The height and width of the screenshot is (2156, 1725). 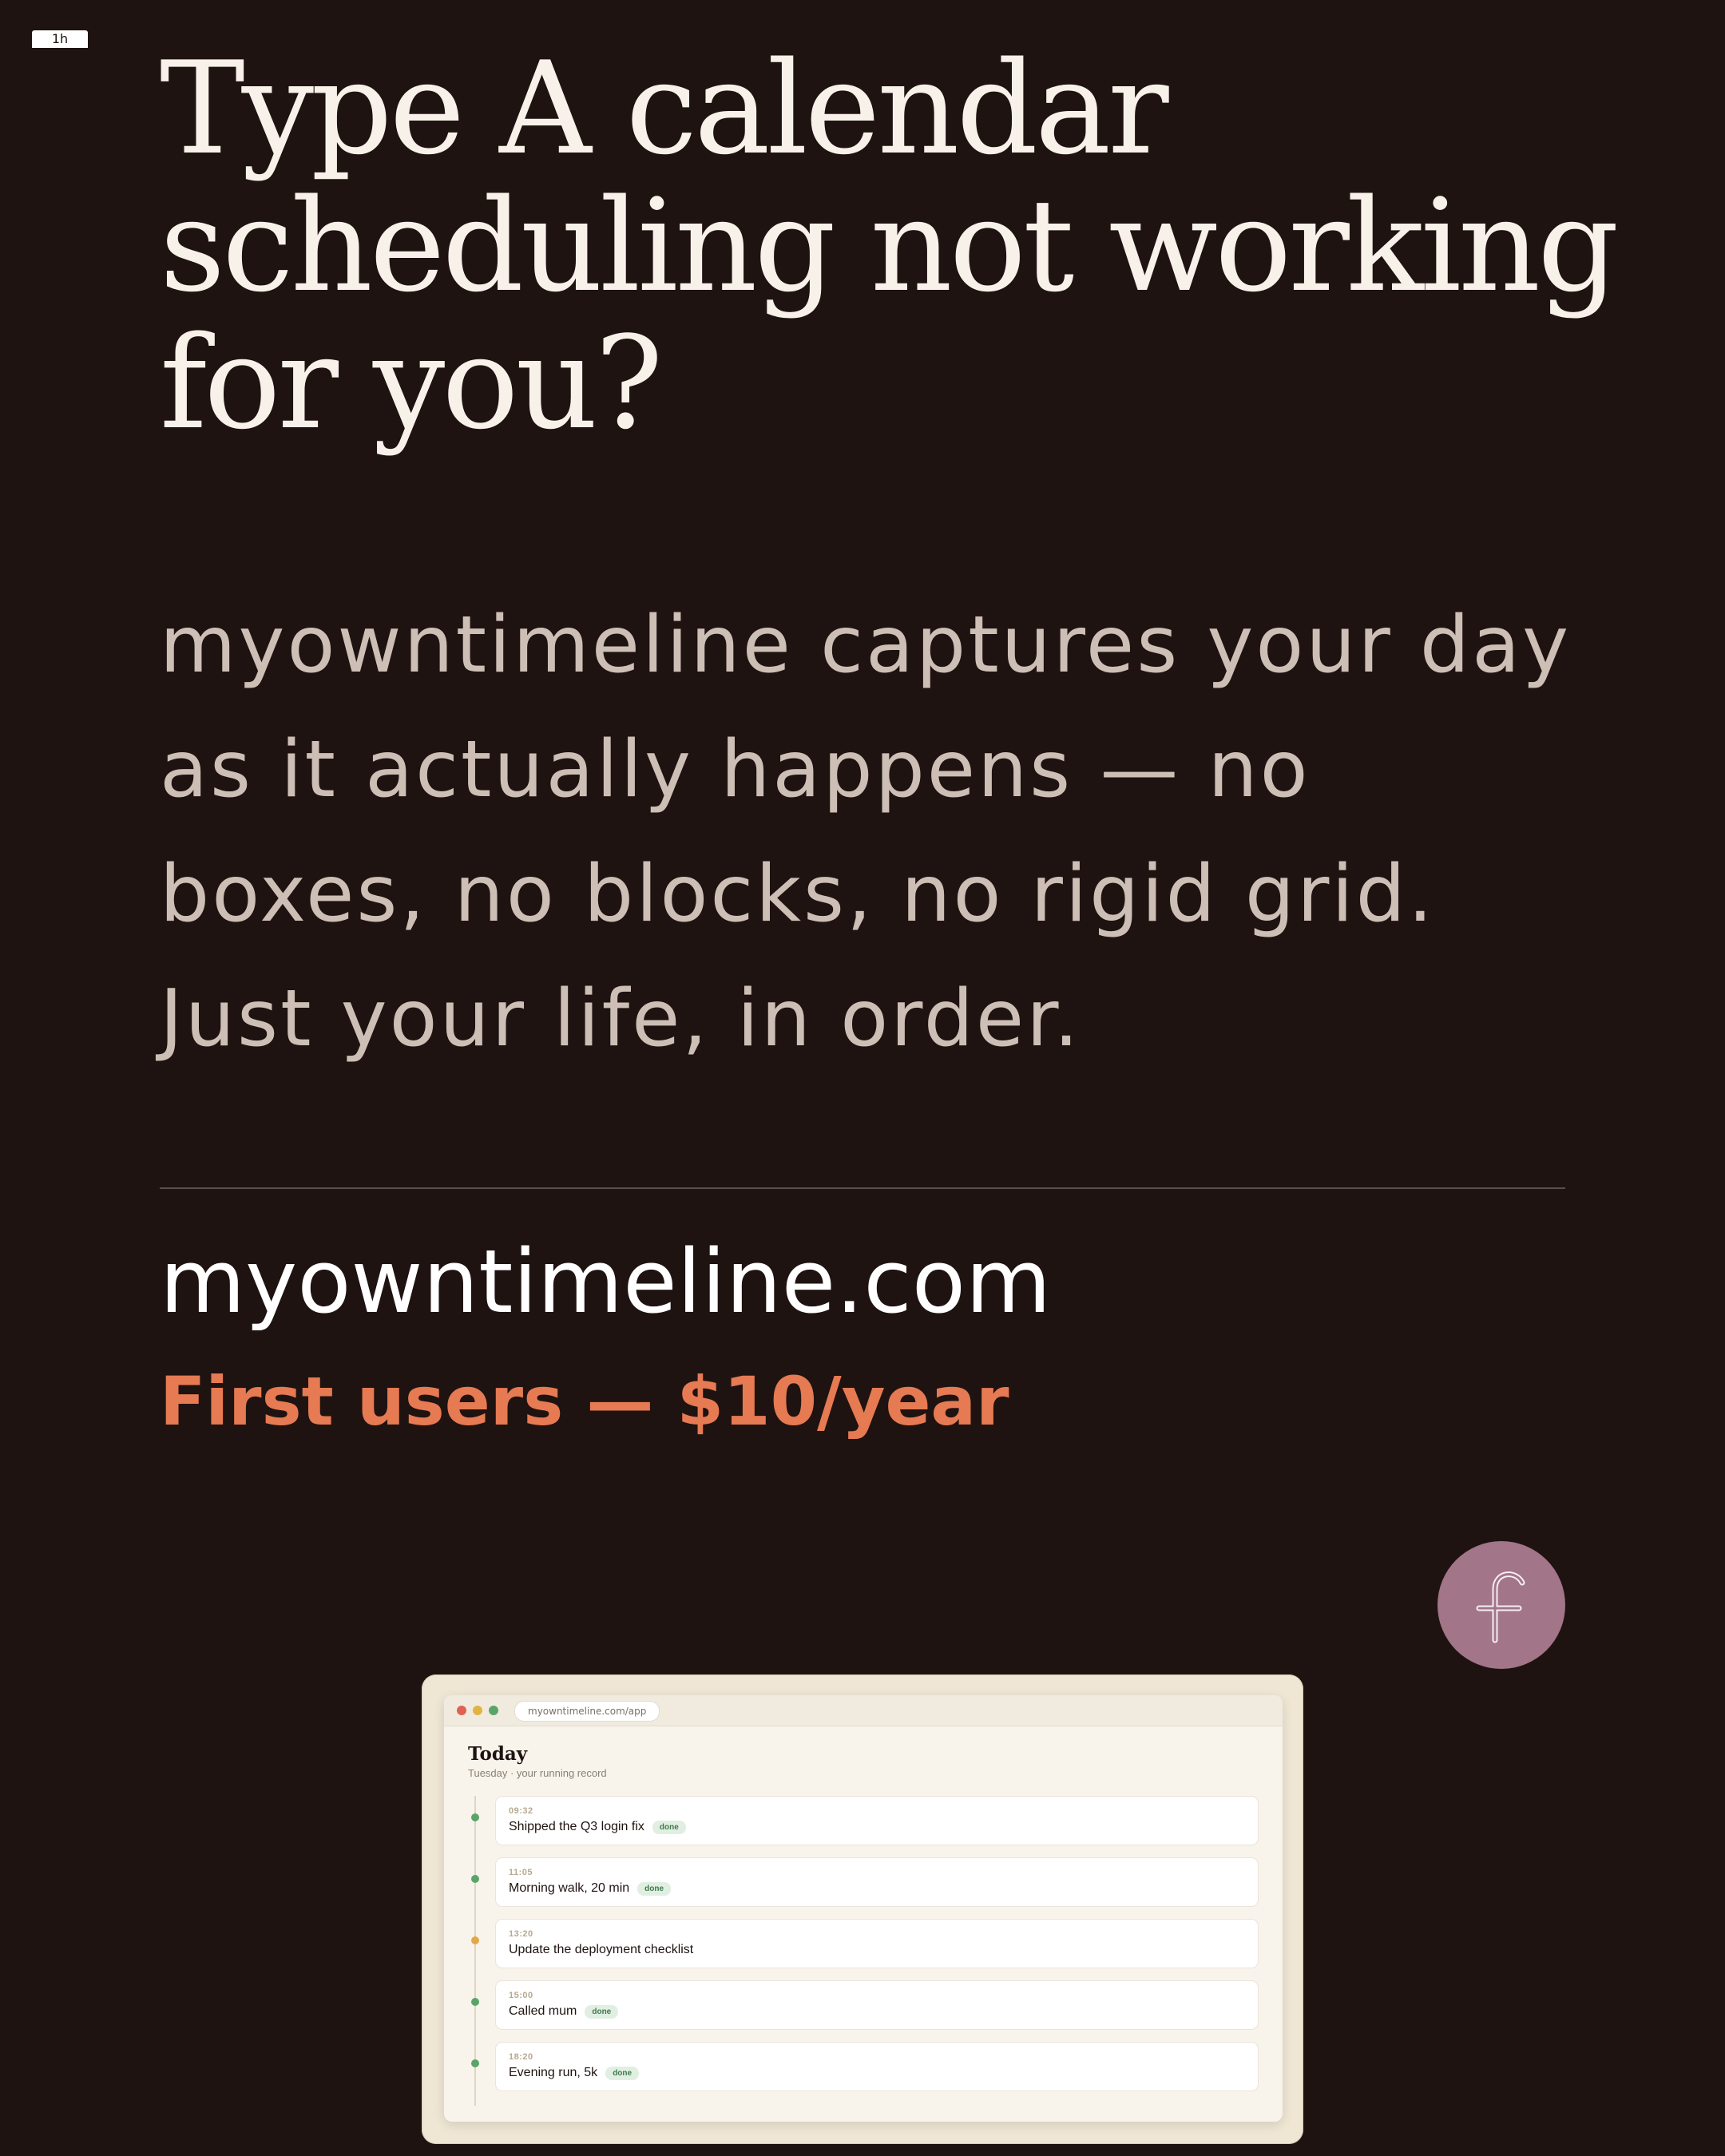 I want to click on timeline-entry: 15:00 Called mum done, so click(x=864, y=2005).